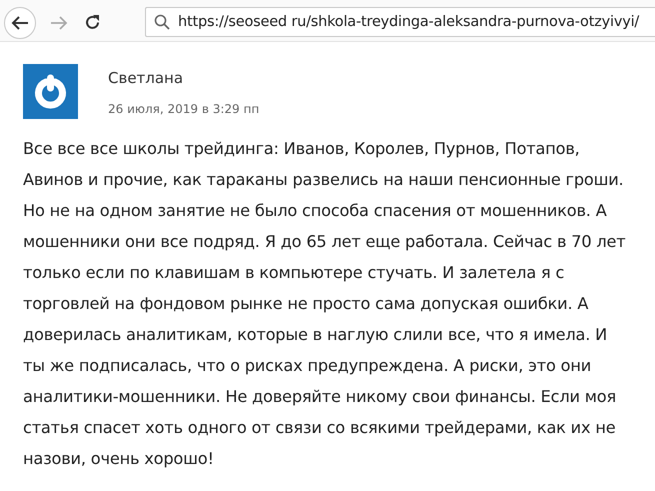  I want to click on back-icon, so click(20, 22).